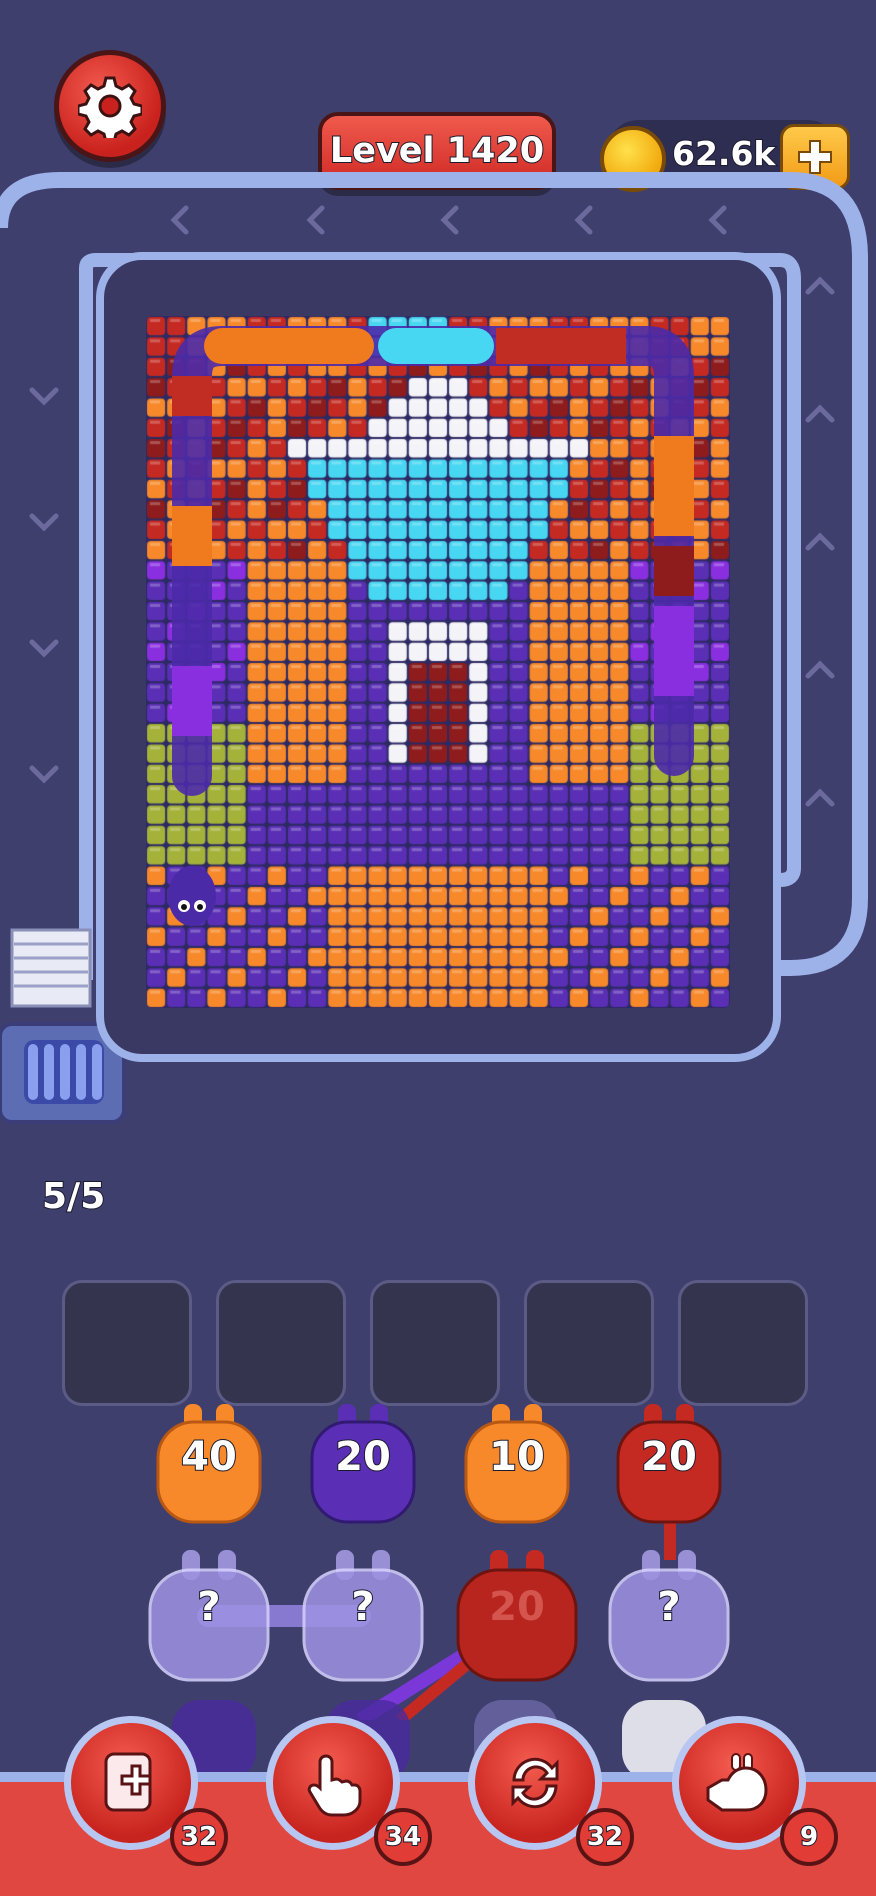  What do you see at coordinates (209, 1457) in the screenshot?
I see `creature-count: 40` at bounding box center [209, 1457].